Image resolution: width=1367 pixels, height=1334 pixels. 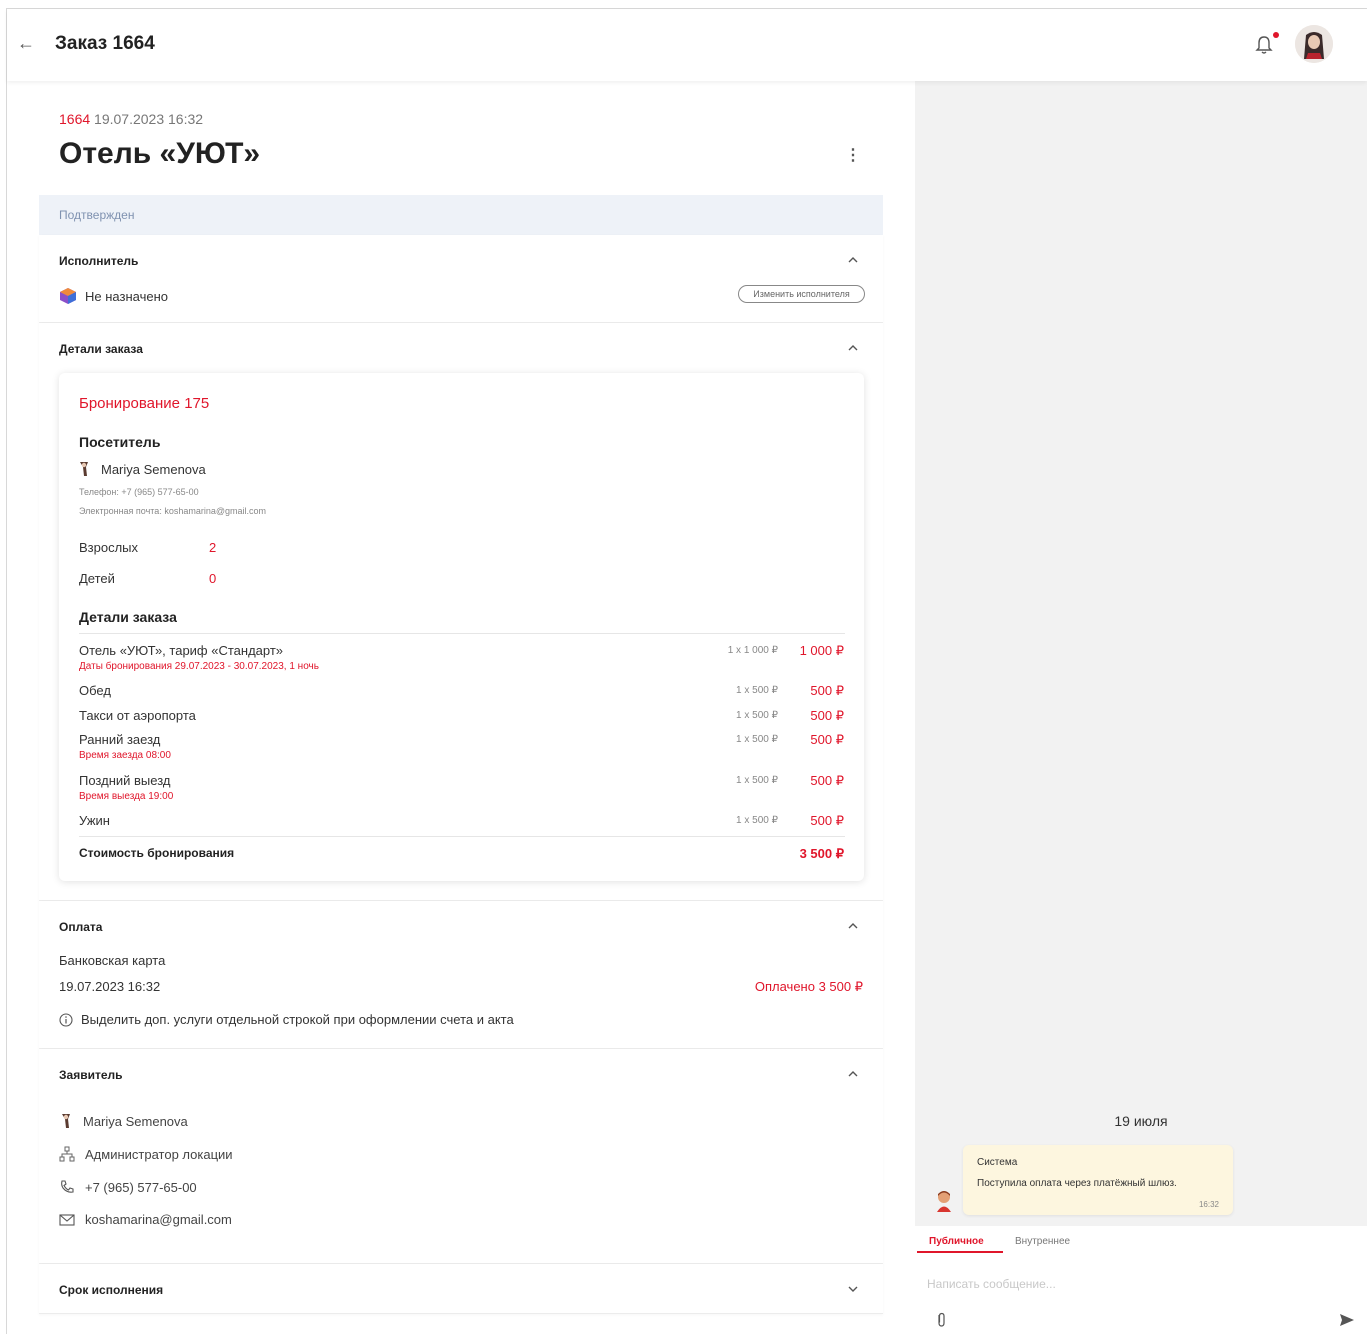 I want to click on total-label: Стоимость бронирования, so click(x=157, y=853).